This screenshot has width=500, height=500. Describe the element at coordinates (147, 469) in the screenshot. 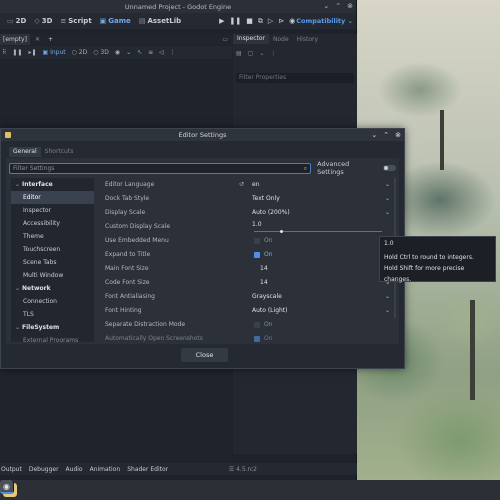

I see `panel-shader-editor: Shader Editor` at that location.